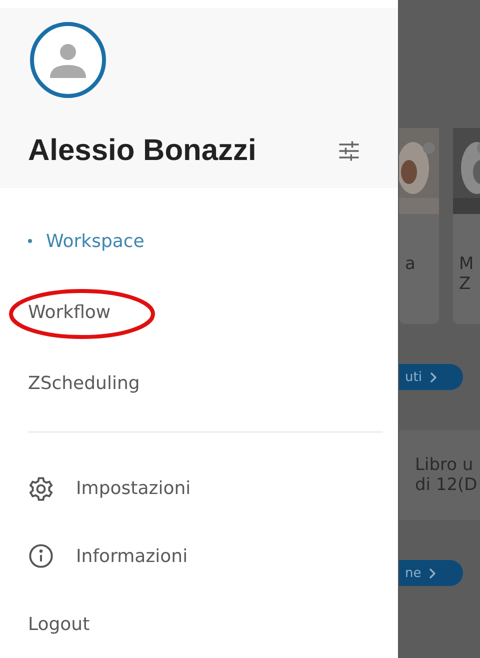 This screenshot has width=480, height=658. Describe the element at coordinates (199, 624) in the screenshot. I see `menu-item: Logout` at that location.